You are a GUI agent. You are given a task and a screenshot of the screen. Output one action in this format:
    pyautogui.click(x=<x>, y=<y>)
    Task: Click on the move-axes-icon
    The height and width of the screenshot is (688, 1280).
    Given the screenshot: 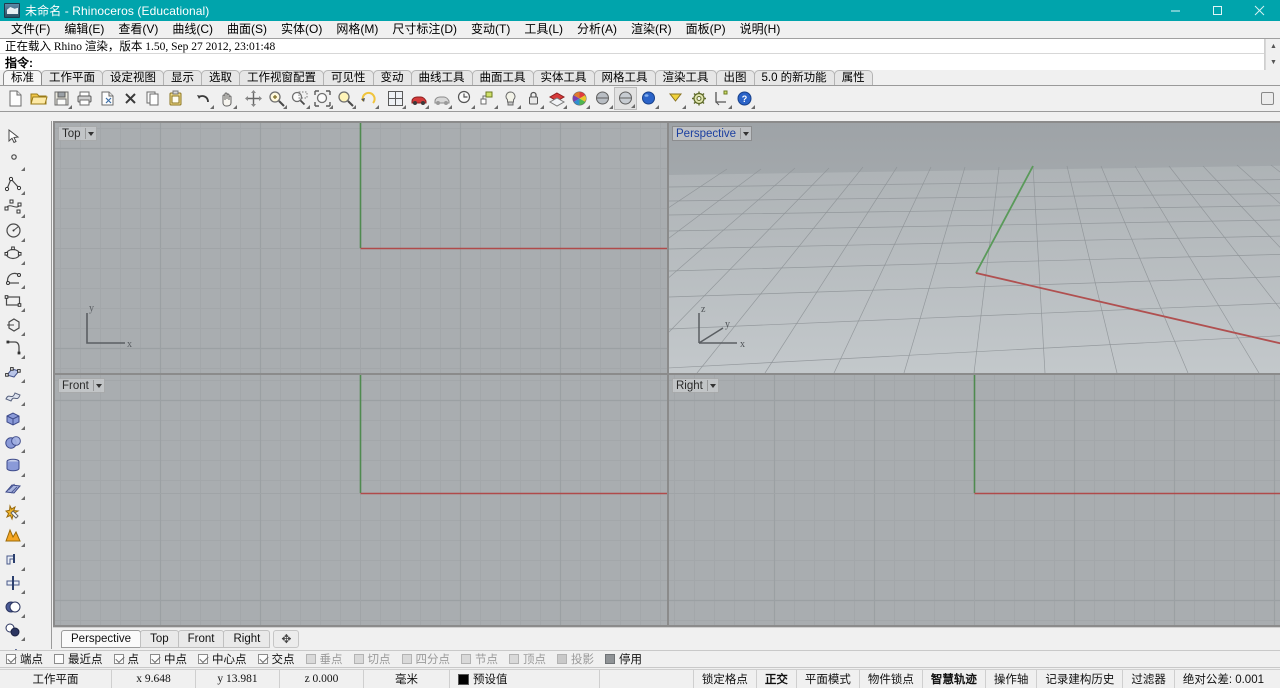 What is the action you would take?
    pyautogui.click(x=253, y=98)
    